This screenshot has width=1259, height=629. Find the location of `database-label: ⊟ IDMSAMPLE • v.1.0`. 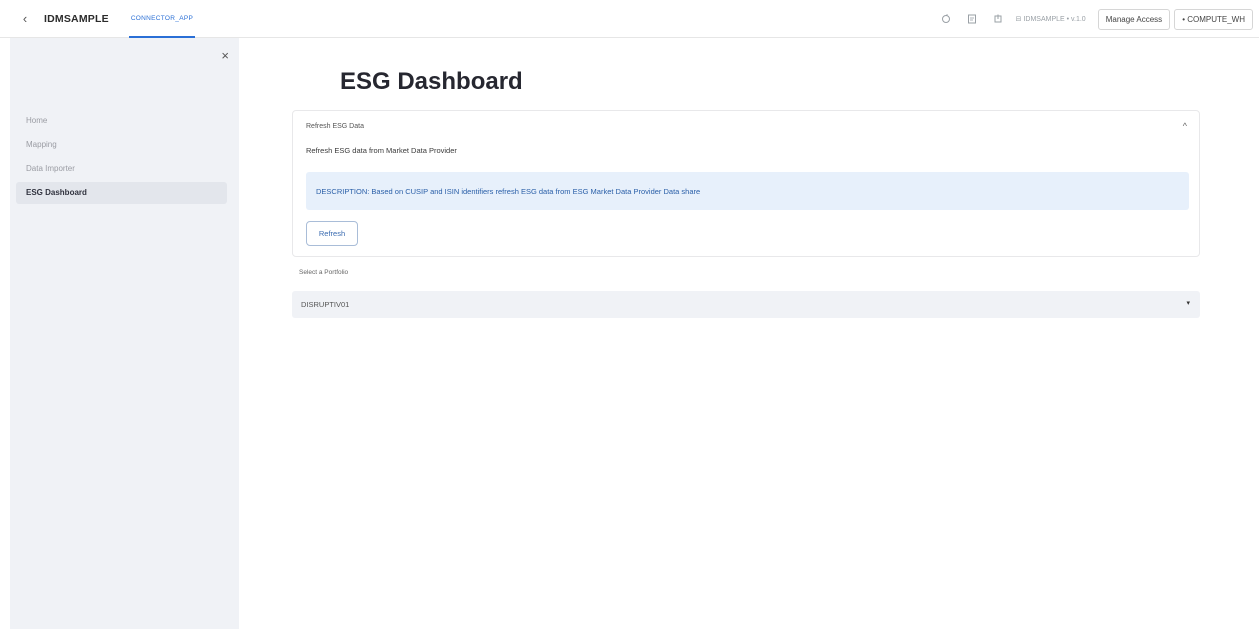

database-label: ⊟ IDMSAMPLE • v.1.0 is located at coordinates (1050, 19).